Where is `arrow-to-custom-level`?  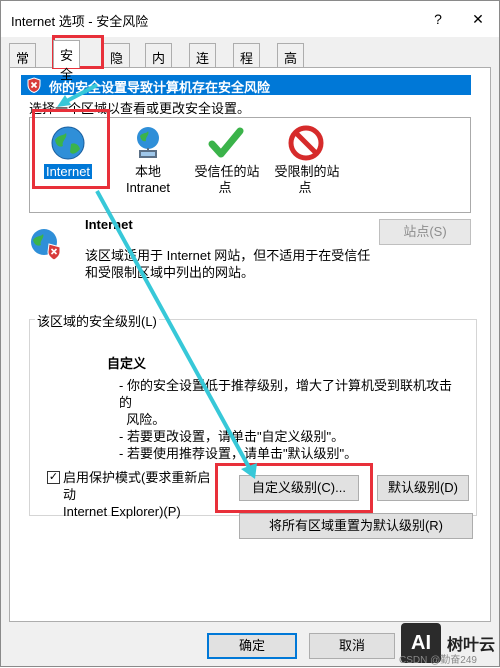
arrow-to-custom-level is located at coordinates (174, 331).